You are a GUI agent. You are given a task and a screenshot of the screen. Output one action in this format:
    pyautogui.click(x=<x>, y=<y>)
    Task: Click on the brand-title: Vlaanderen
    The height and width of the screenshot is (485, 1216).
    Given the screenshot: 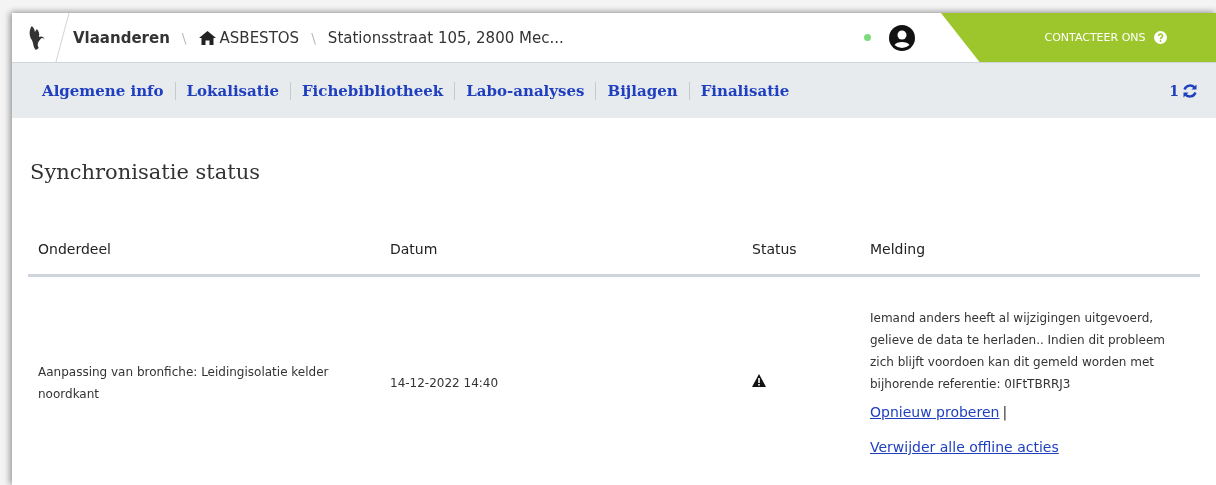 What is the action you would take?
    pyautogui.click(x=121, y=37)
    